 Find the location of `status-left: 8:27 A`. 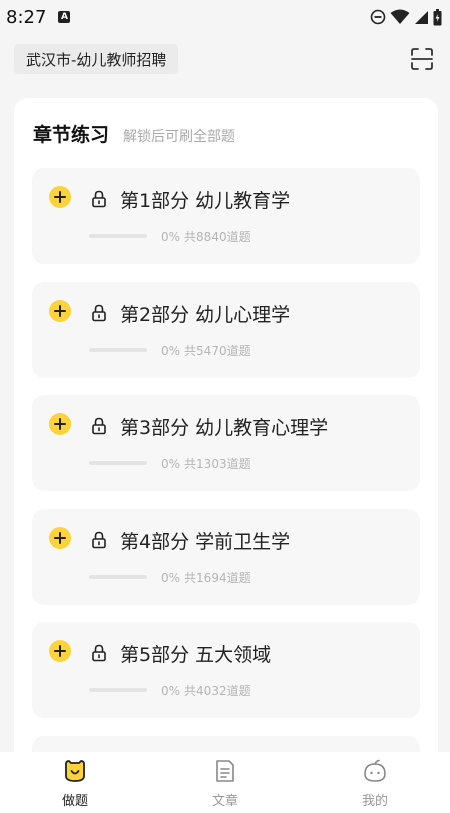

status-left: 8:27 A is located at coordinates (38, 17).